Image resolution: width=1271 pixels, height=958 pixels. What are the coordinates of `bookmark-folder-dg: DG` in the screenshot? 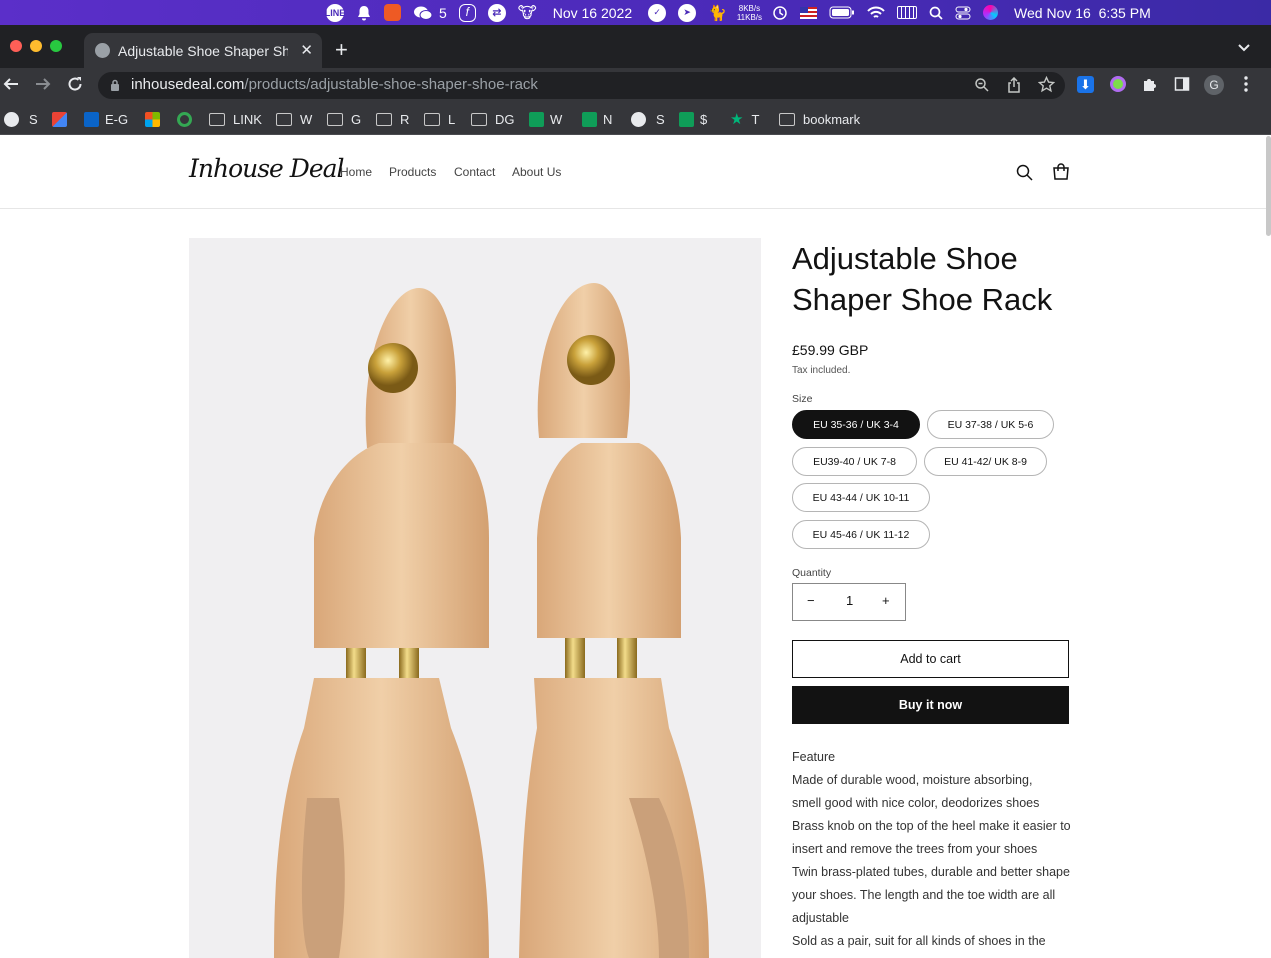 It's located at (493, 119).